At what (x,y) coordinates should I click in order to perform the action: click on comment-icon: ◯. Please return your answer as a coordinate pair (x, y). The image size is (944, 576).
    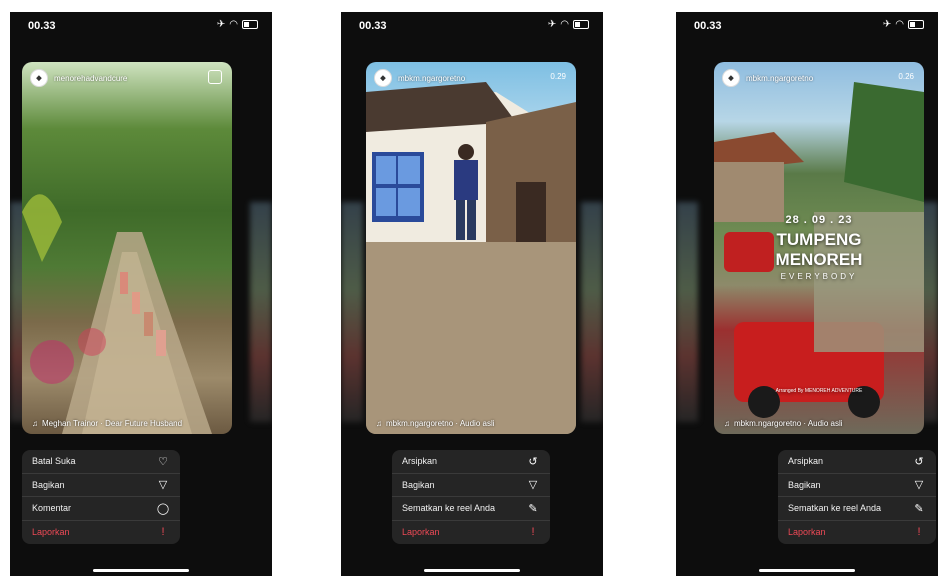
    Looking at the image, I should click on (163, 508).